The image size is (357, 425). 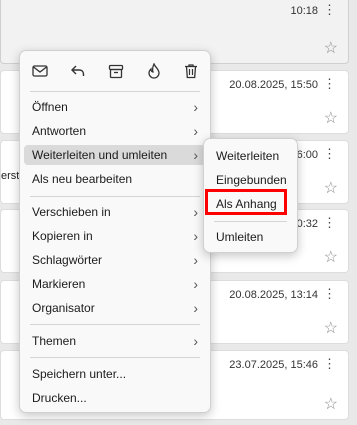 What do you see at coordinates (121, 107) in the screenshot?
I see `menu-item-open: Öffnen ›` at bounding box center [121, 107].